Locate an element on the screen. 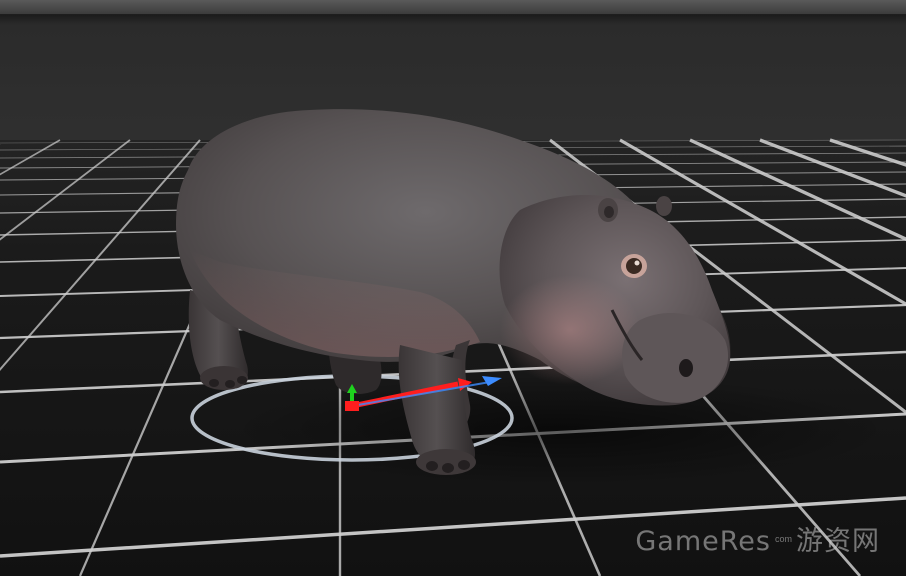  watermark-cn: 游资网 is located at coordinates (838, 541).